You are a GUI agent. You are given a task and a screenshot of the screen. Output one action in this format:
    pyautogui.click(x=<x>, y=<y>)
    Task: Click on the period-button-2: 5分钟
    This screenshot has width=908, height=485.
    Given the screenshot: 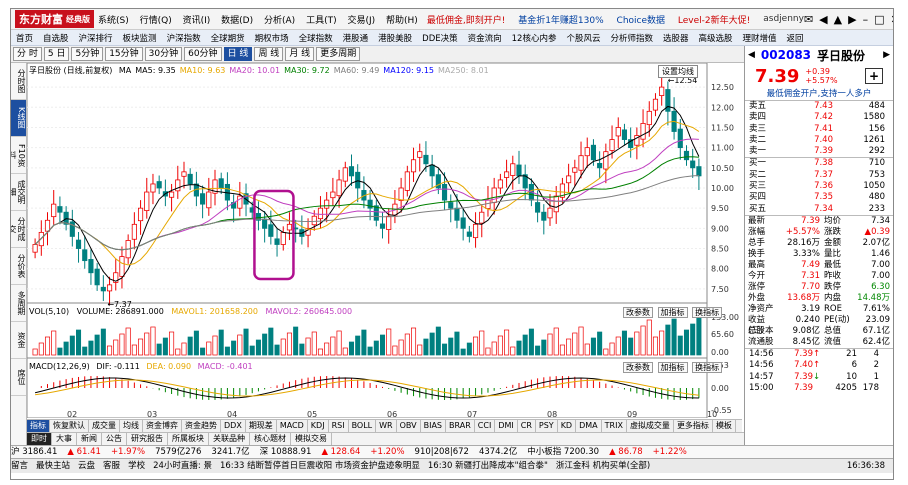 What is the action you would take?
    pyautogui.click(x=87, y=54)
    